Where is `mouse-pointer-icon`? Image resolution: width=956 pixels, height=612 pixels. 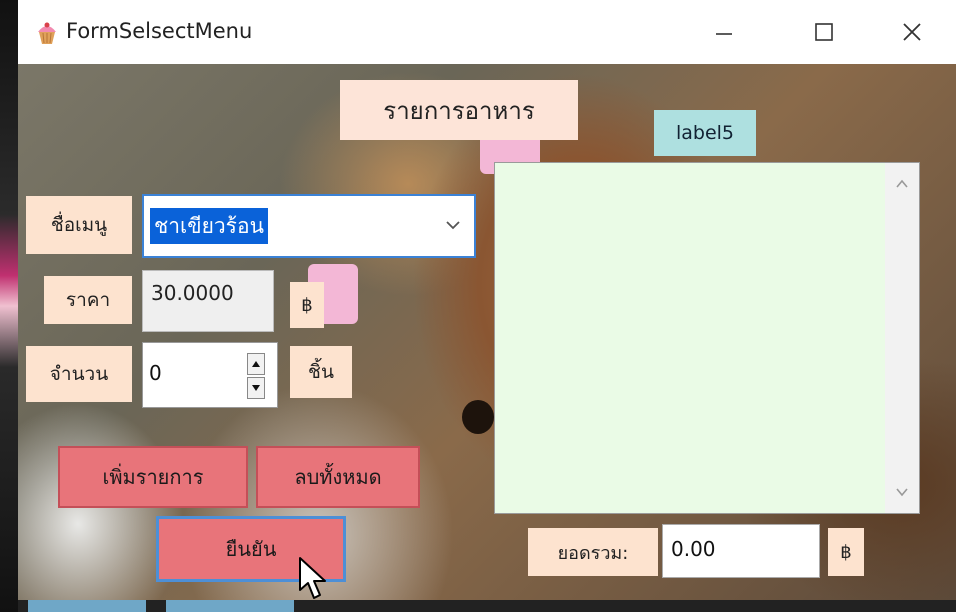
mouse-pointer-icon is located at coordinates (313, 579).